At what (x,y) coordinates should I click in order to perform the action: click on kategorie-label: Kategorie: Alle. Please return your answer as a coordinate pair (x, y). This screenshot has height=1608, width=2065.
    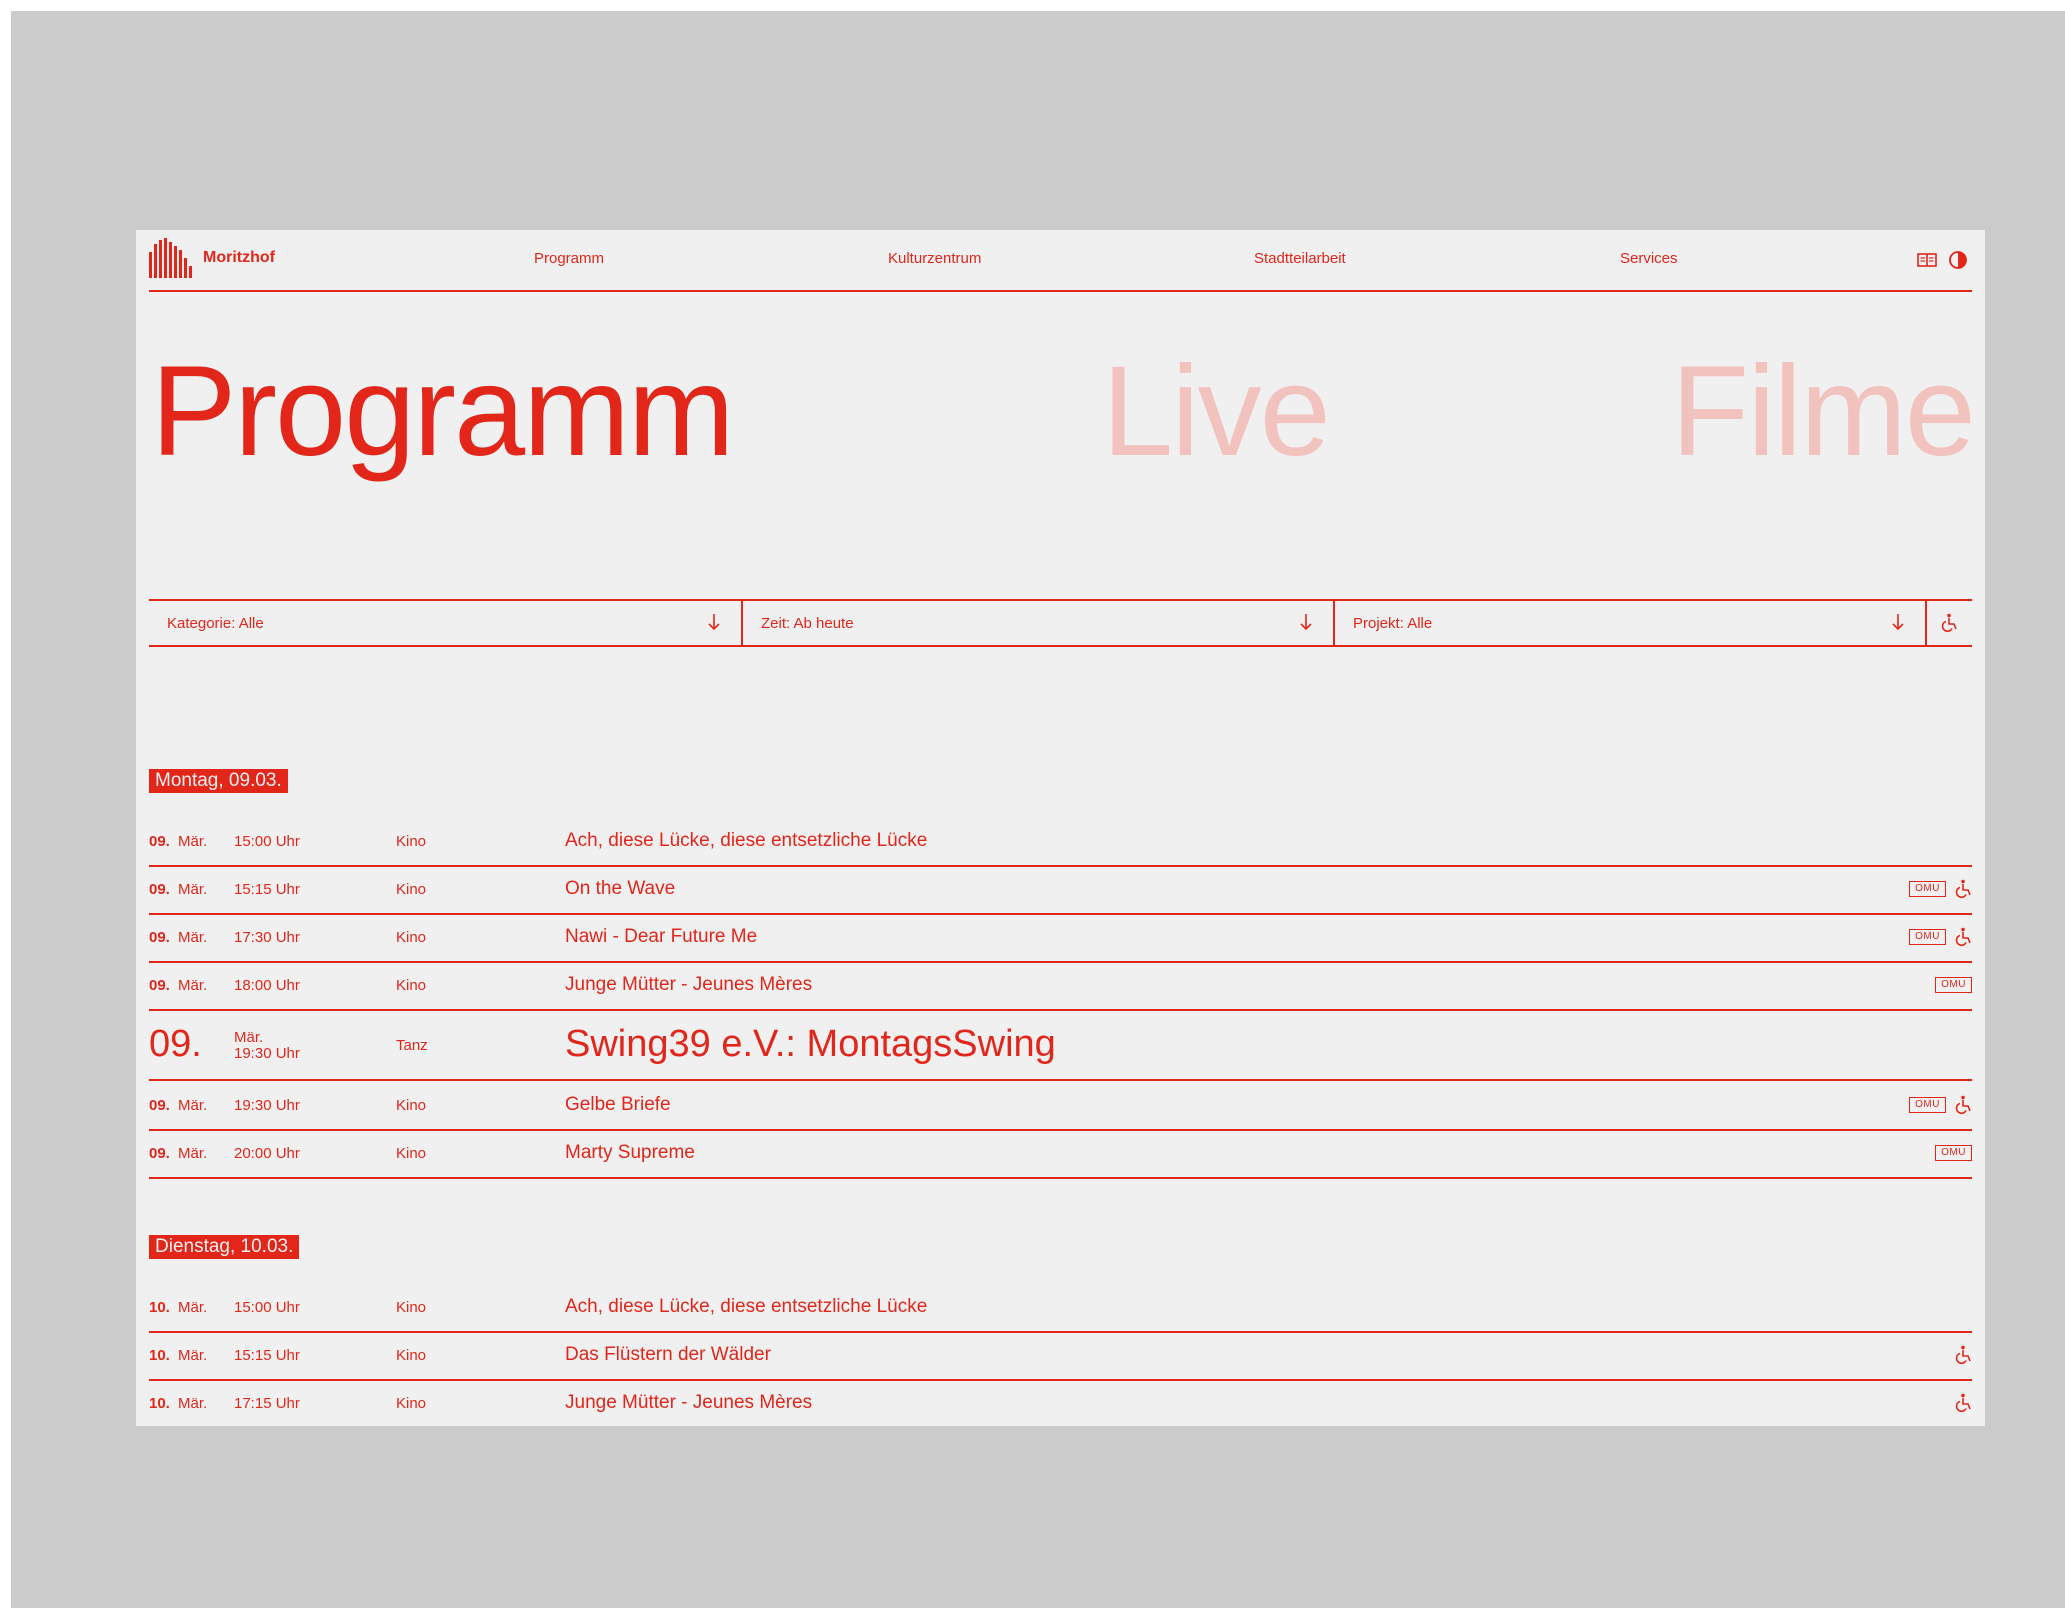
    Looking at the image, I should click on (215, 623).